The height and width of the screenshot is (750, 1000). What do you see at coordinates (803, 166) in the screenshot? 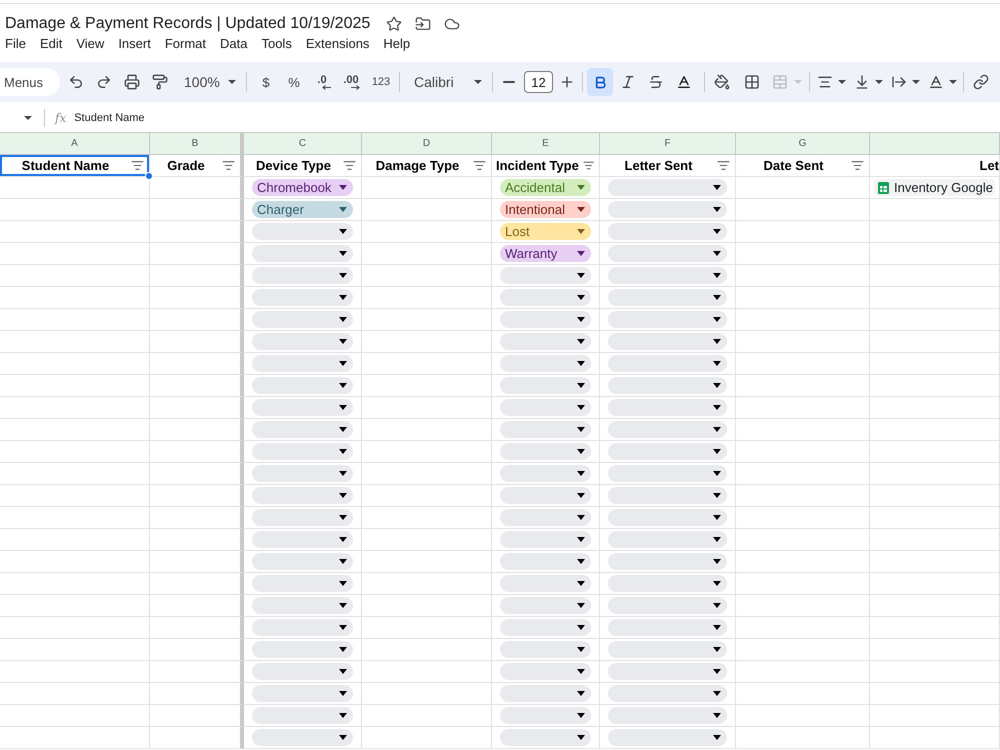
I see `header-cell: Date Sent` at bounding box center [803, 166].